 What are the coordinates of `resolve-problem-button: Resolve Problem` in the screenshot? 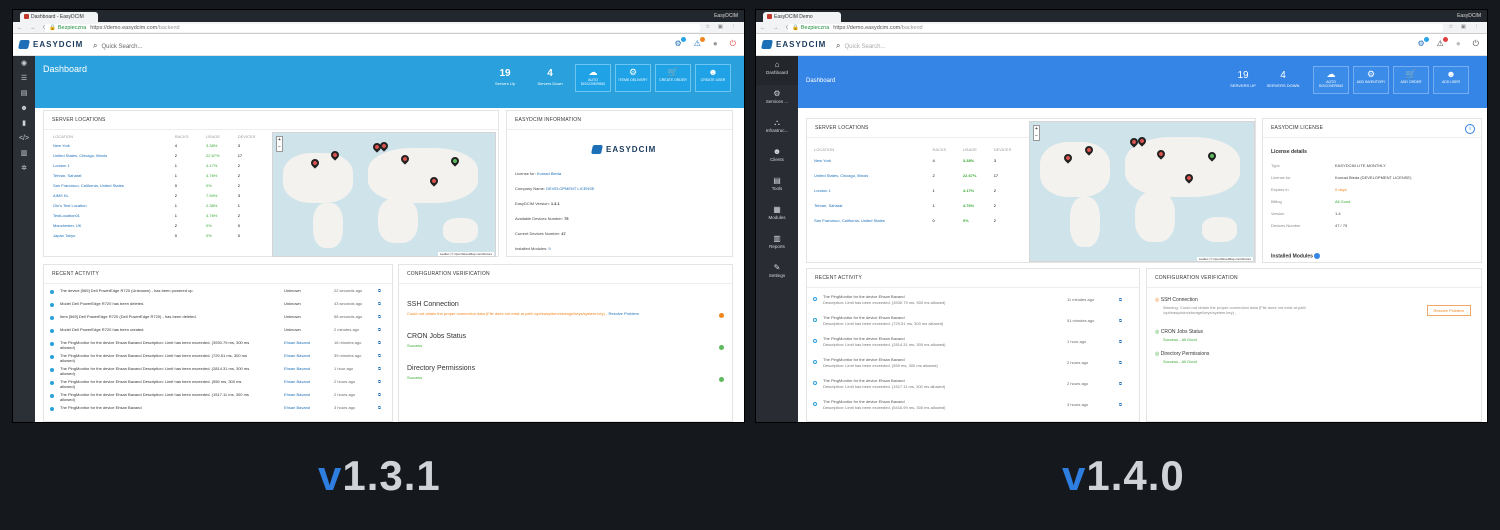 It's located at (1448, 310).